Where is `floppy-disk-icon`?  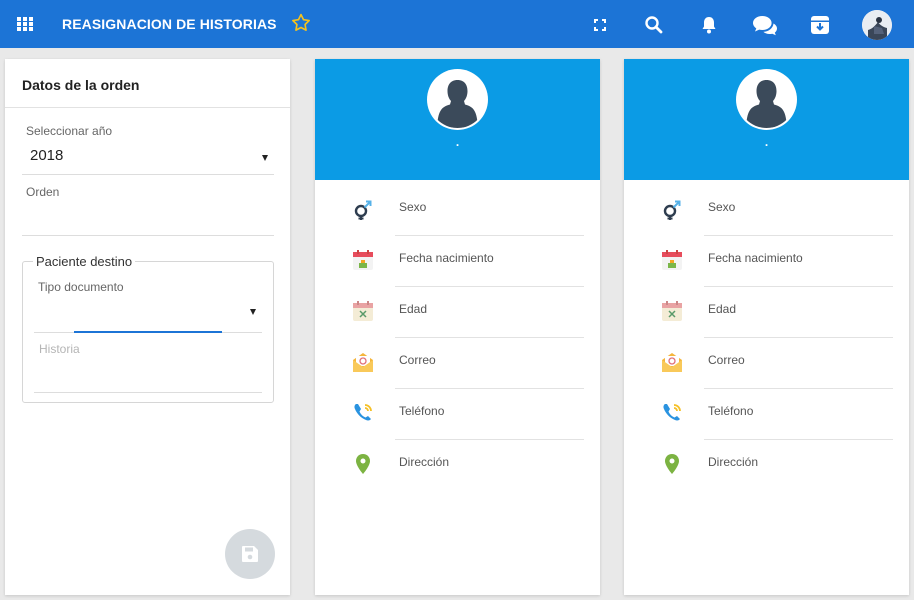 floppy-disk-icon is located at coordinates (250, 554).